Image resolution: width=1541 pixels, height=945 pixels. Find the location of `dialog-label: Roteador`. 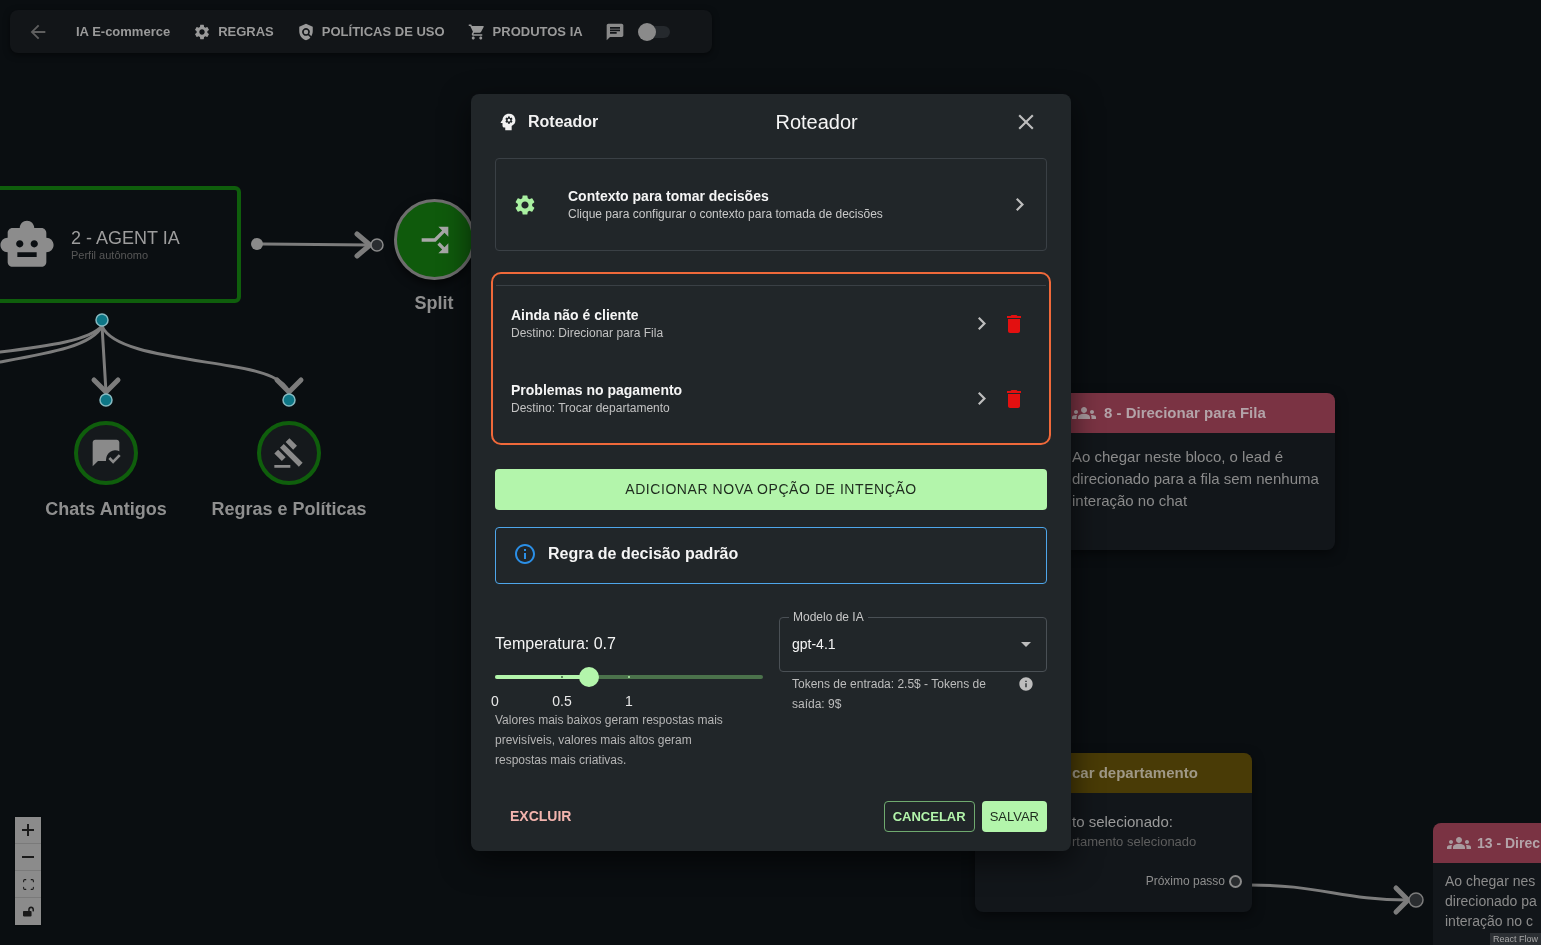

dialog-label: Roteador is located at coordinates (563, 122).